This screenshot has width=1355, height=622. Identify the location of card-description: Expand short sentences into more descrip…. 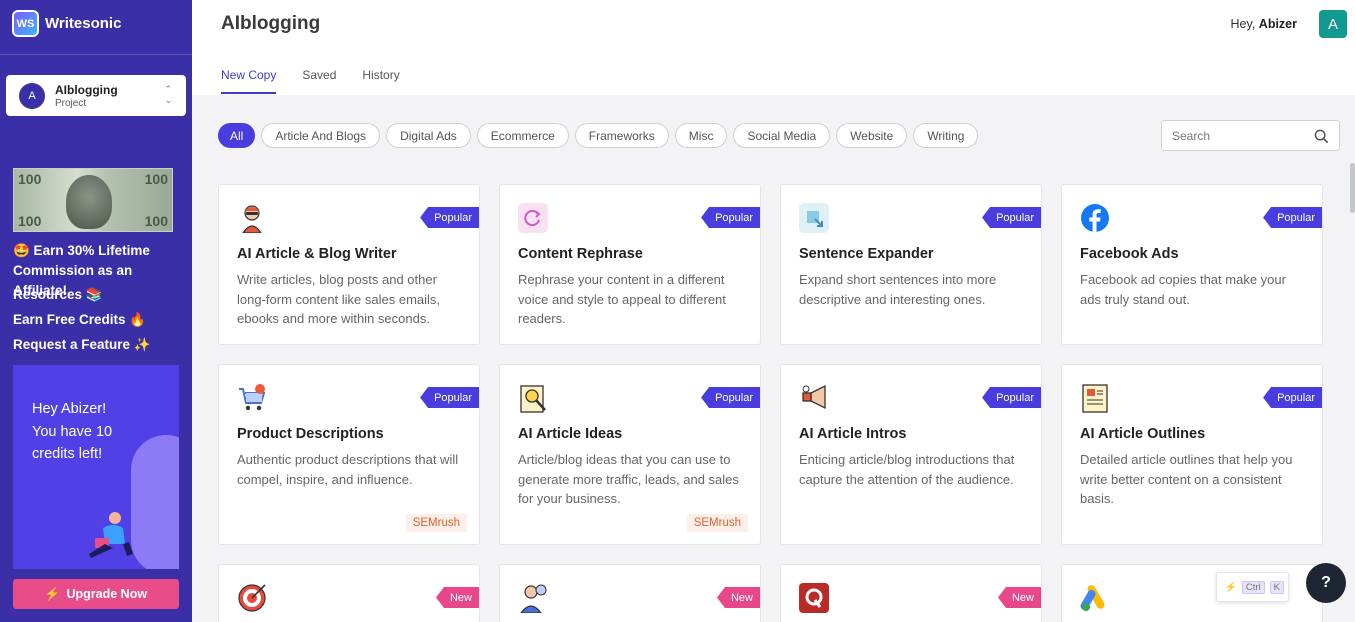
(898, 289).